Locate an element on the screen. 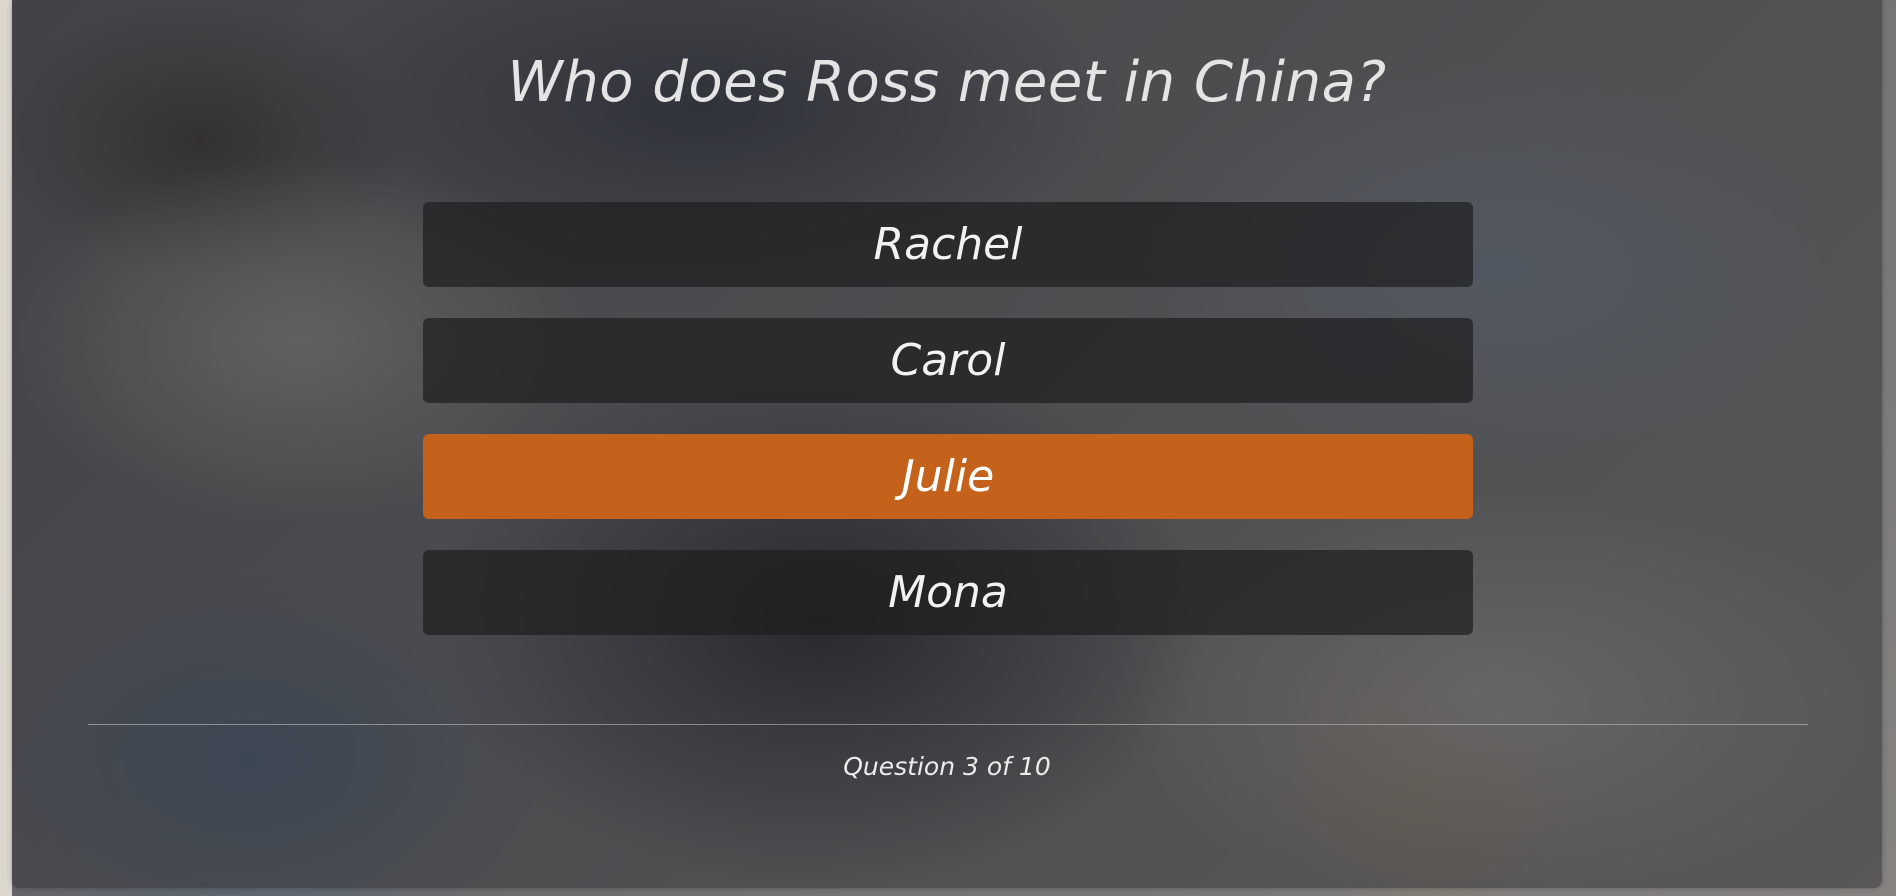  answer-option-mona: Mona is located at coordinates (948, 592).